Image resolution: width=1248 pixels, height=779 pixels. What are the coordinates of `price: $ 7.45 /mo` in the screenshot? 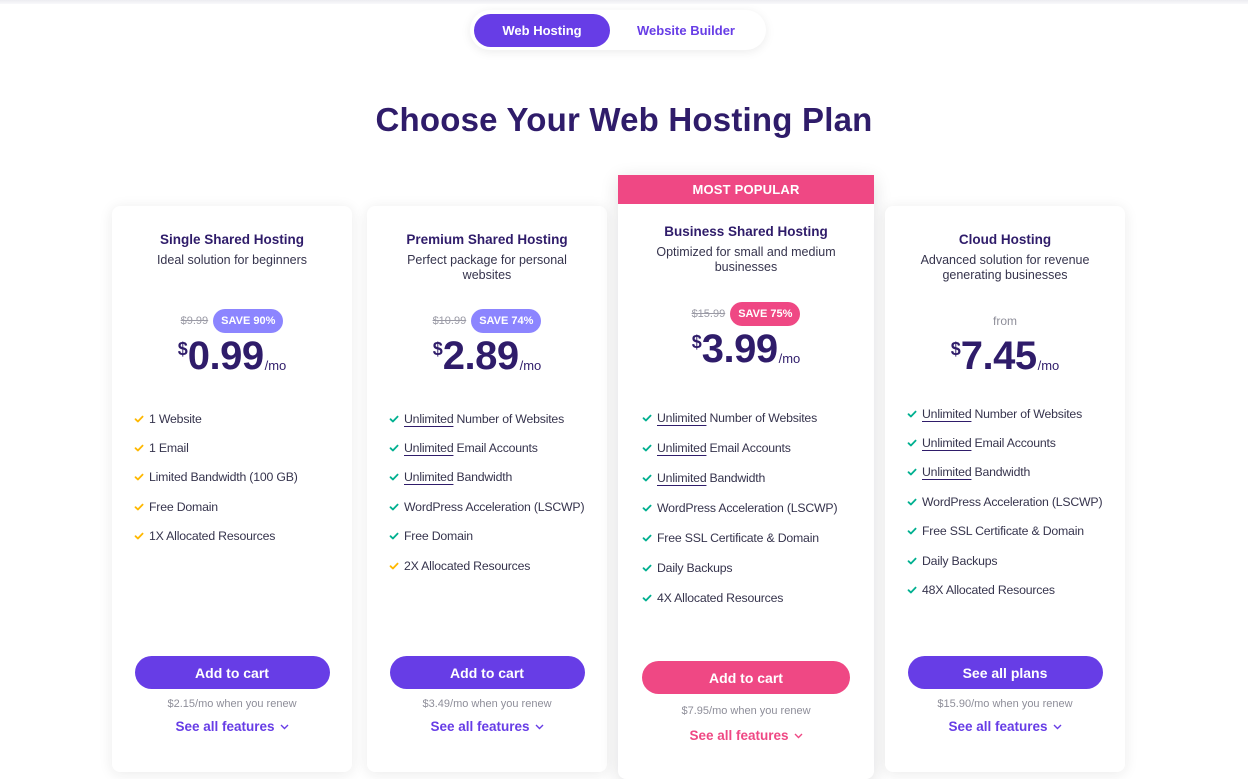 It's located at (1005, 356).